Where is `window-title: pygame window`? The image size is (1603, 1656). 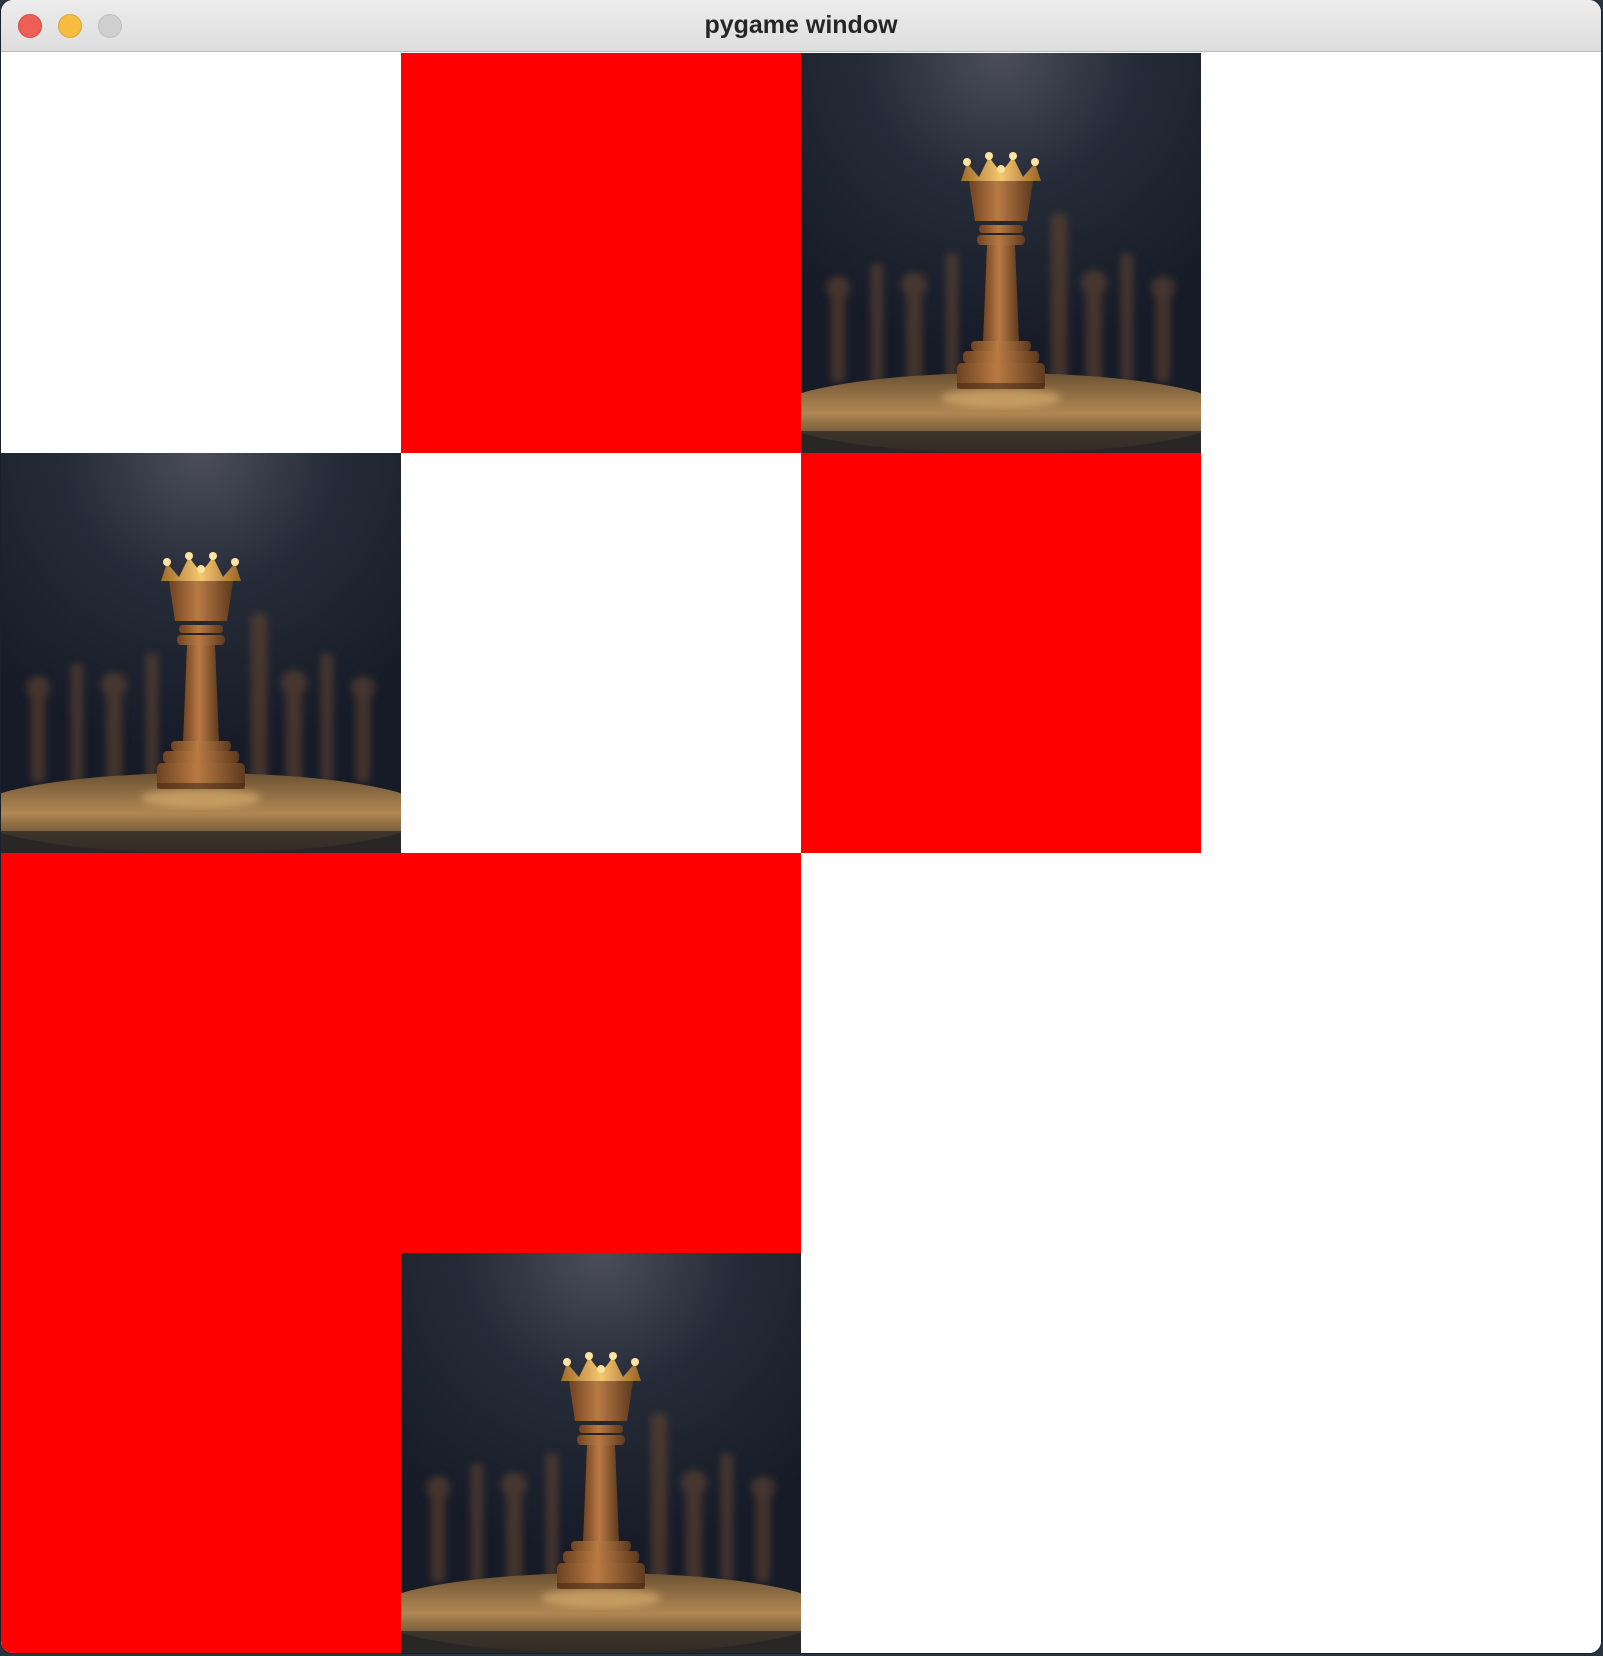 window-title: pygame window is located at coordinates (801, 25).